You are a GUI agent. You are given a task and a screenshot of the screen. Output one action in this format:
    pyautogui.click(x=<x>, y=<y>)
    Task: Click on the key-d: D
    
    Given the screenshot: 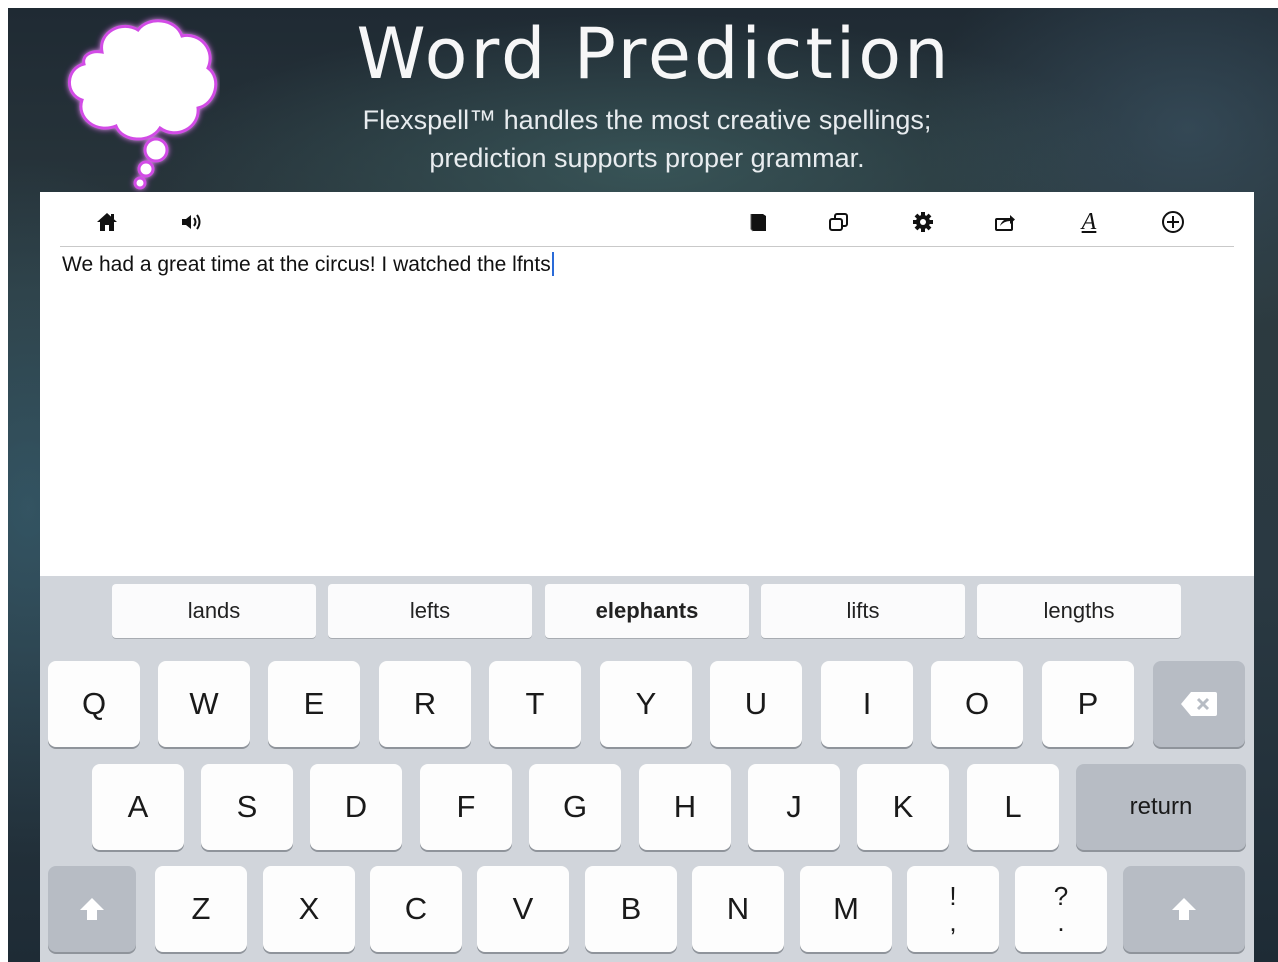 What is the action you would take?
    pyautogui.click(x=356, y=807)
    